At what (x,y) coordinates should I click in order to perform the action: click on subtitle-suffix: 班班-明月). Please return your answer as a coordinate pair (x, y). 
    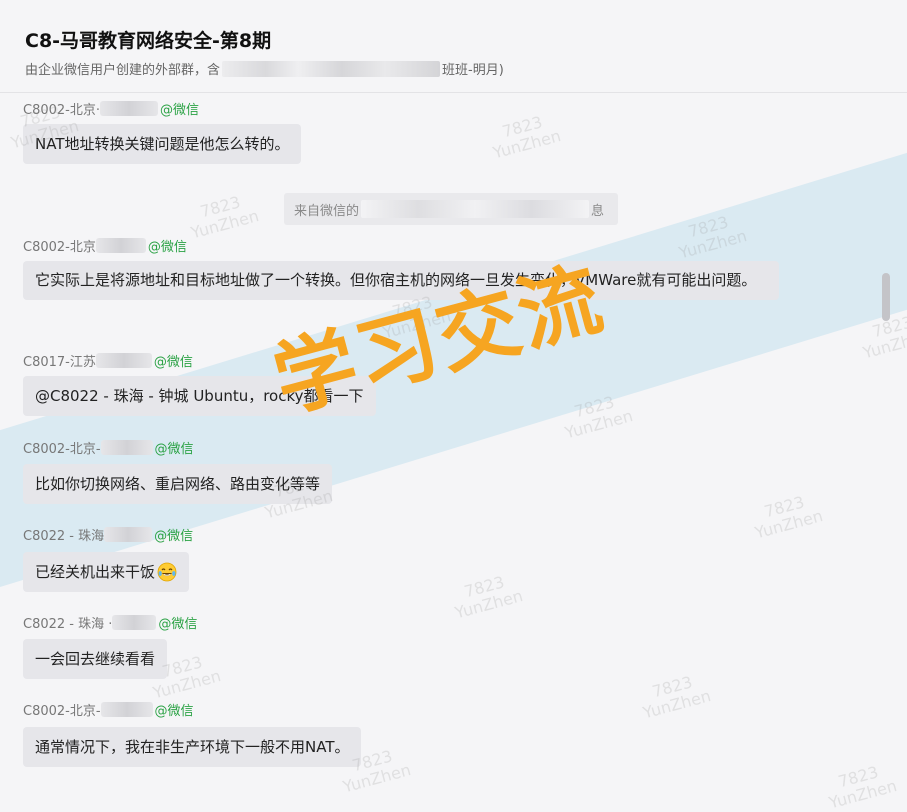
    Looking at the image, I should click on (473, 70).